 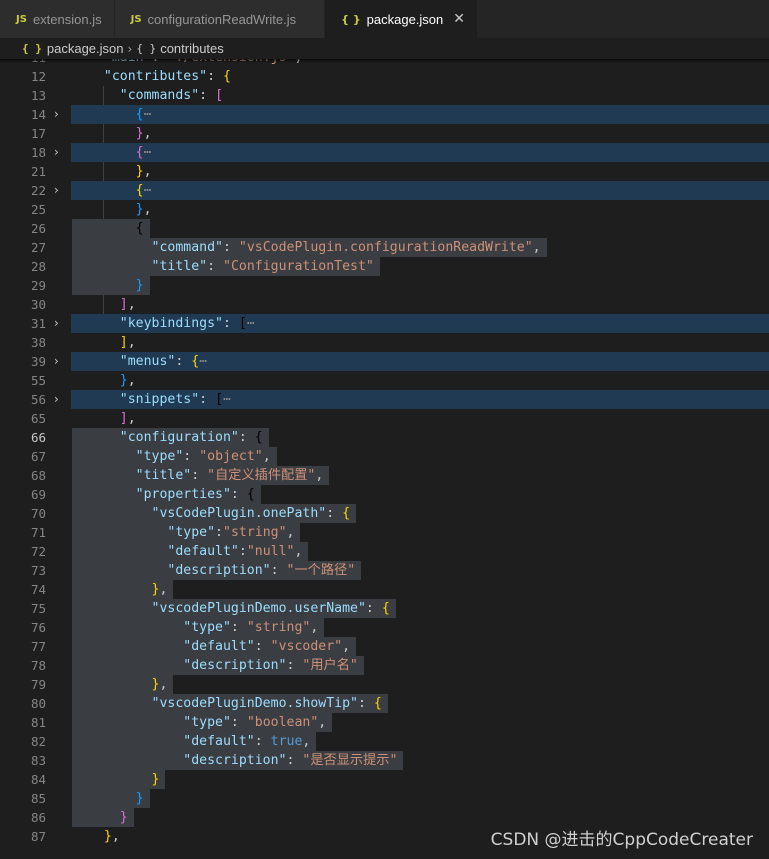 What do you see at coordinates (384, 323) in the screenshot?
I see `code-line: › 31 "keybindings": [⋯` at bounding box center [384, 323].